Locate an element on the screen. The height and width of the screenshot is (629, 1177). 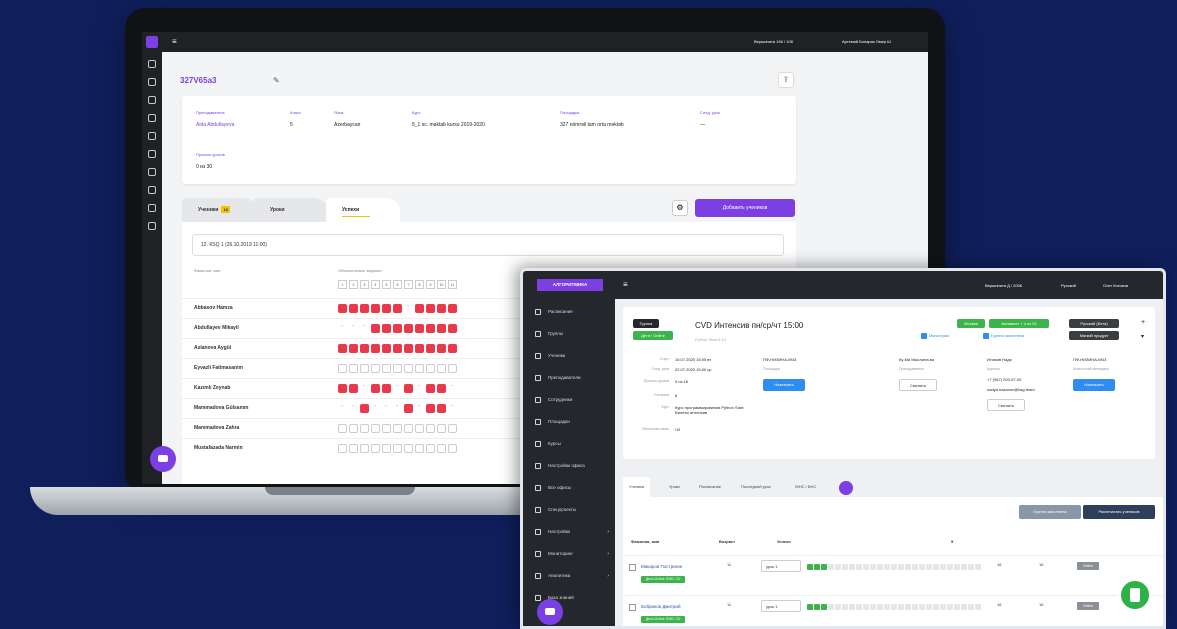
card-icon is located at coordinates (152, 190).